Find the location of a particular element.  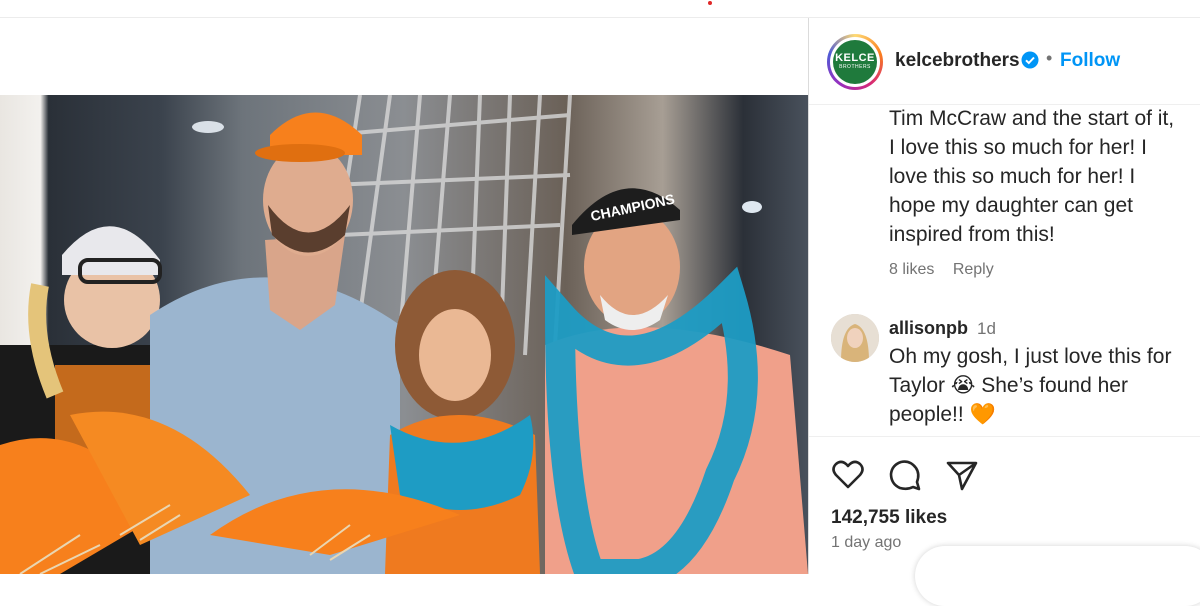

comment-2-time: 1d is located at coordinates (986, 328).